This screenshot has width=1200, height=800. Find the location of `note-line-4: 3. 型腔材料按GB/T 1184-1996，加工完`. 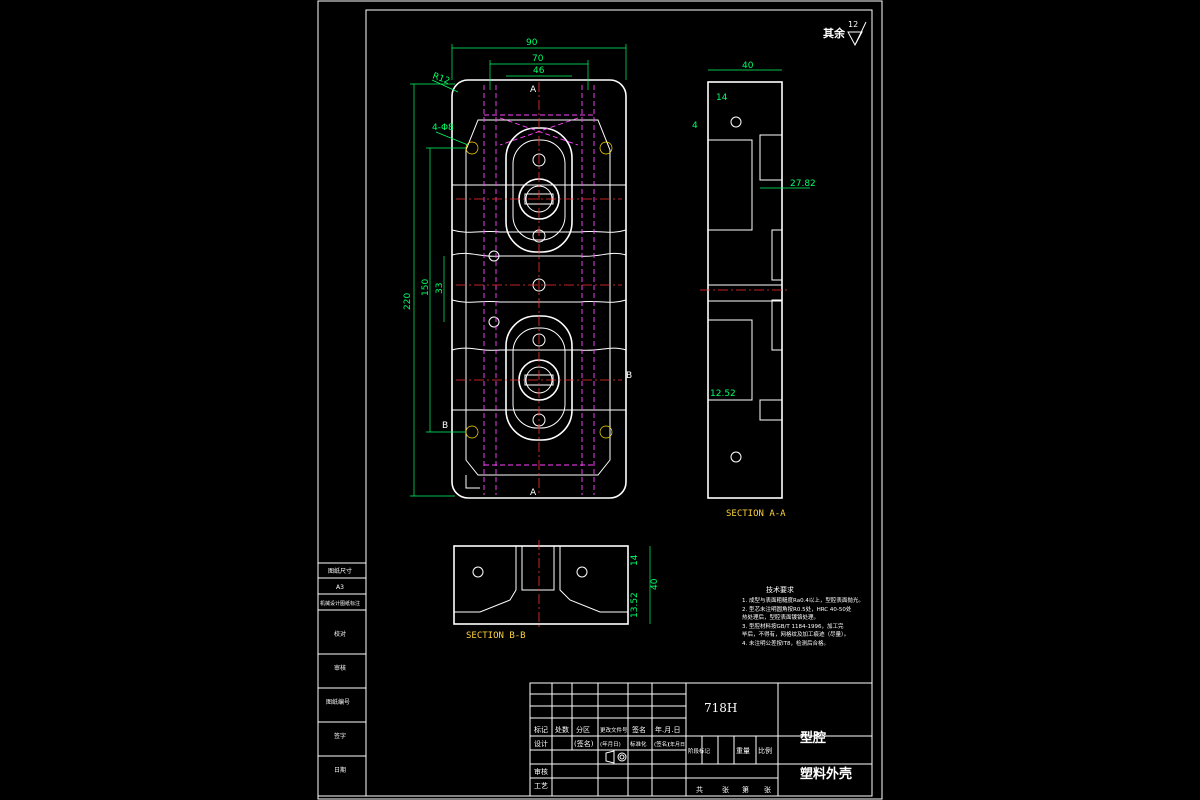

note-line-4: 3. 型腔材料按GB/T 1184-1996，加工完 is located at coordinates (793, 626).